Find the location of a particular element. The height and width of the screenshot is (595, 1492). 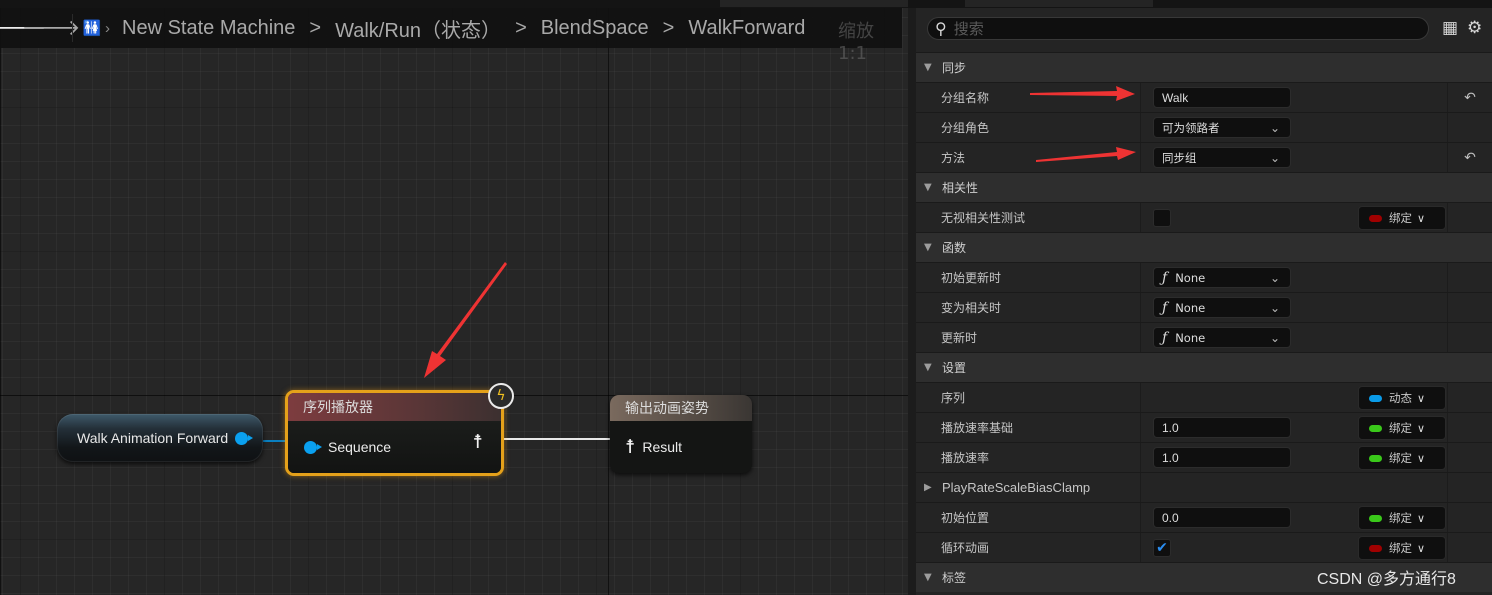

sequence-player-node: 序列播放器 Sequence ☨ is located at coordinates (394, 433).